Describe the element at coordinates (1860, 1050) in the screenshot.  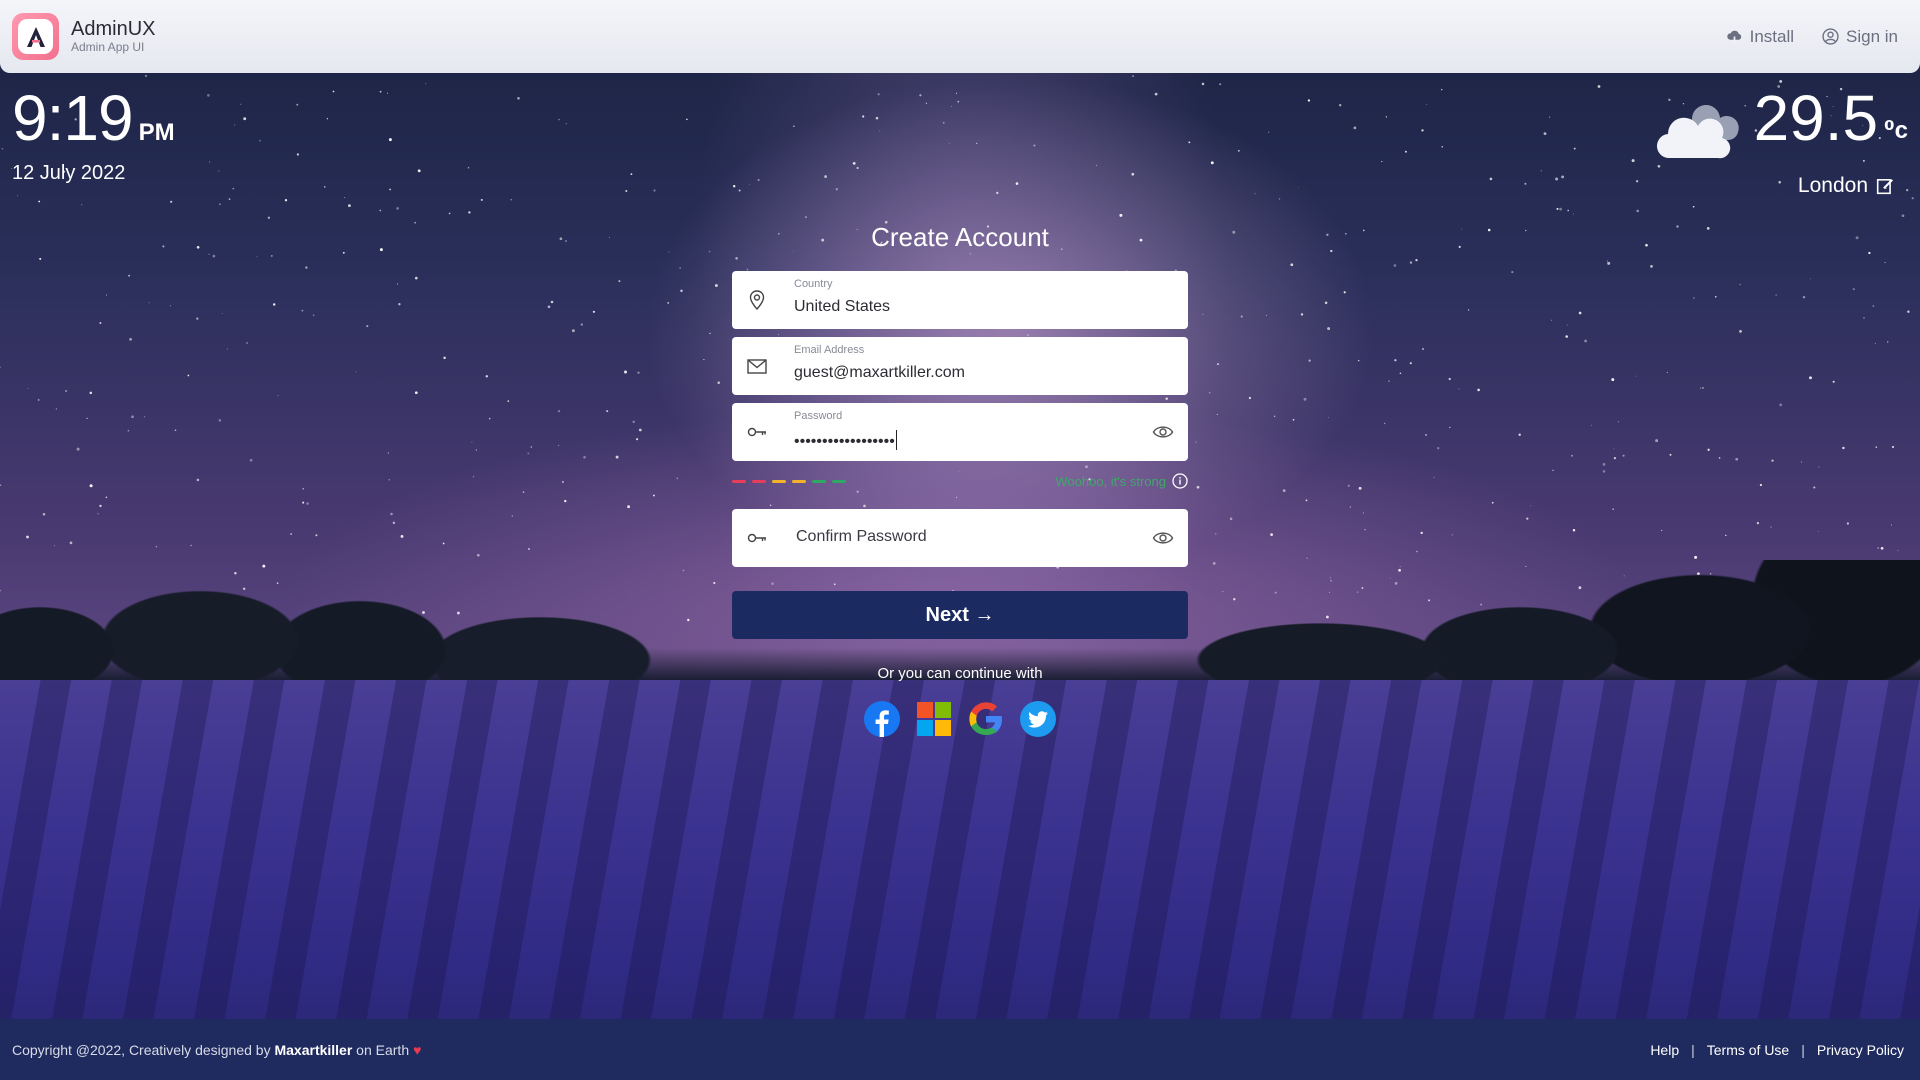
I see `privacy-link: Privacy Policy` at that location.